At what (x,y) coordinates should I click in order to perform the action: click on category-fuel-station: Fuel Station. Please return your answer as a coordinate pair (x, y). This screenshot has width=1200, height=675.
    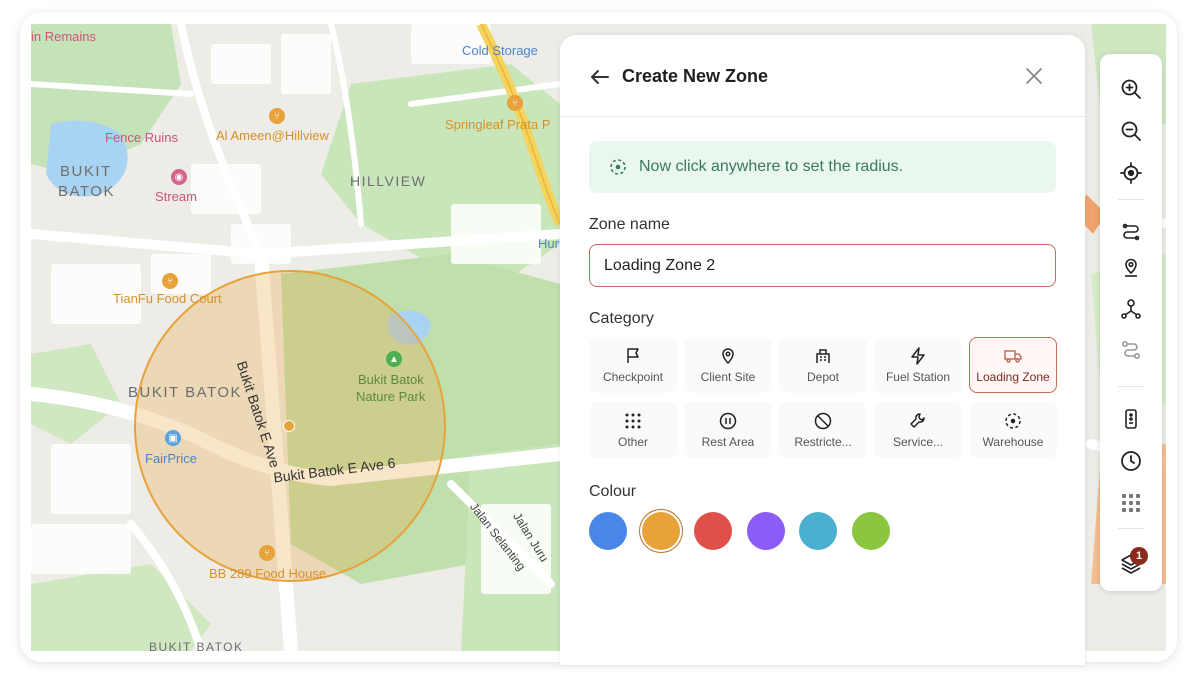
    Looking at the image, I should click on (918, 365).